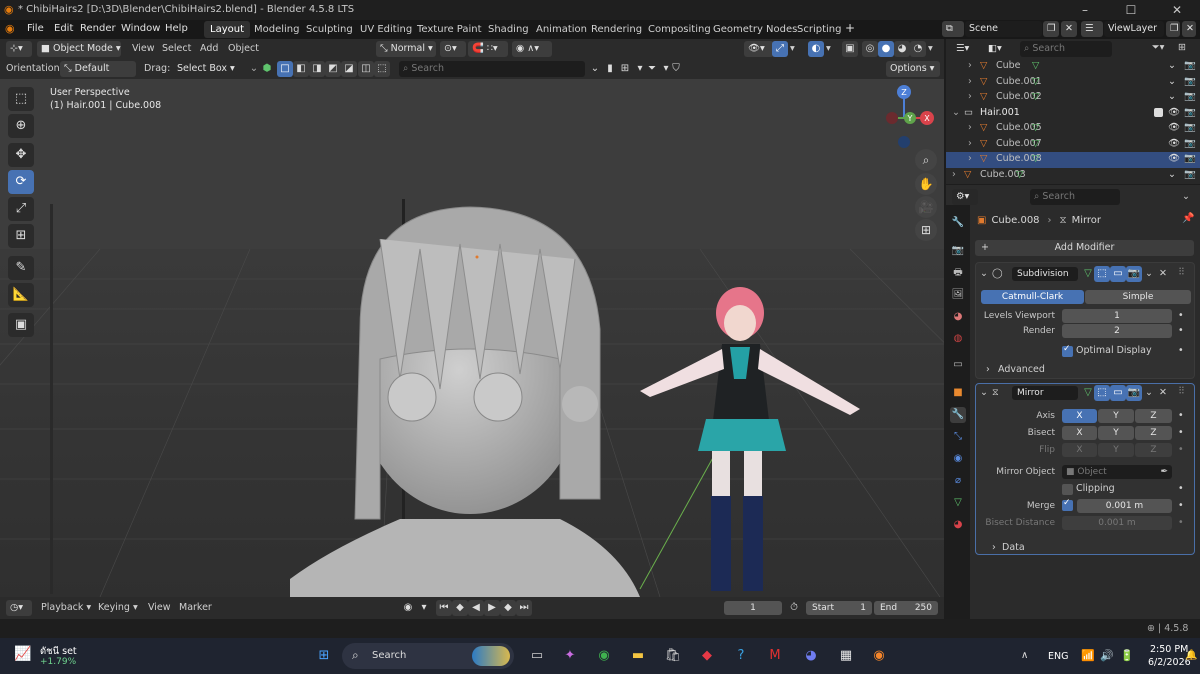 The image size is (1200, 674). What do you see at coordinates (1102, 393) in the screenshot?
I see `mirror-cage-icon: ⬚` at bounding box center [1102, 393].